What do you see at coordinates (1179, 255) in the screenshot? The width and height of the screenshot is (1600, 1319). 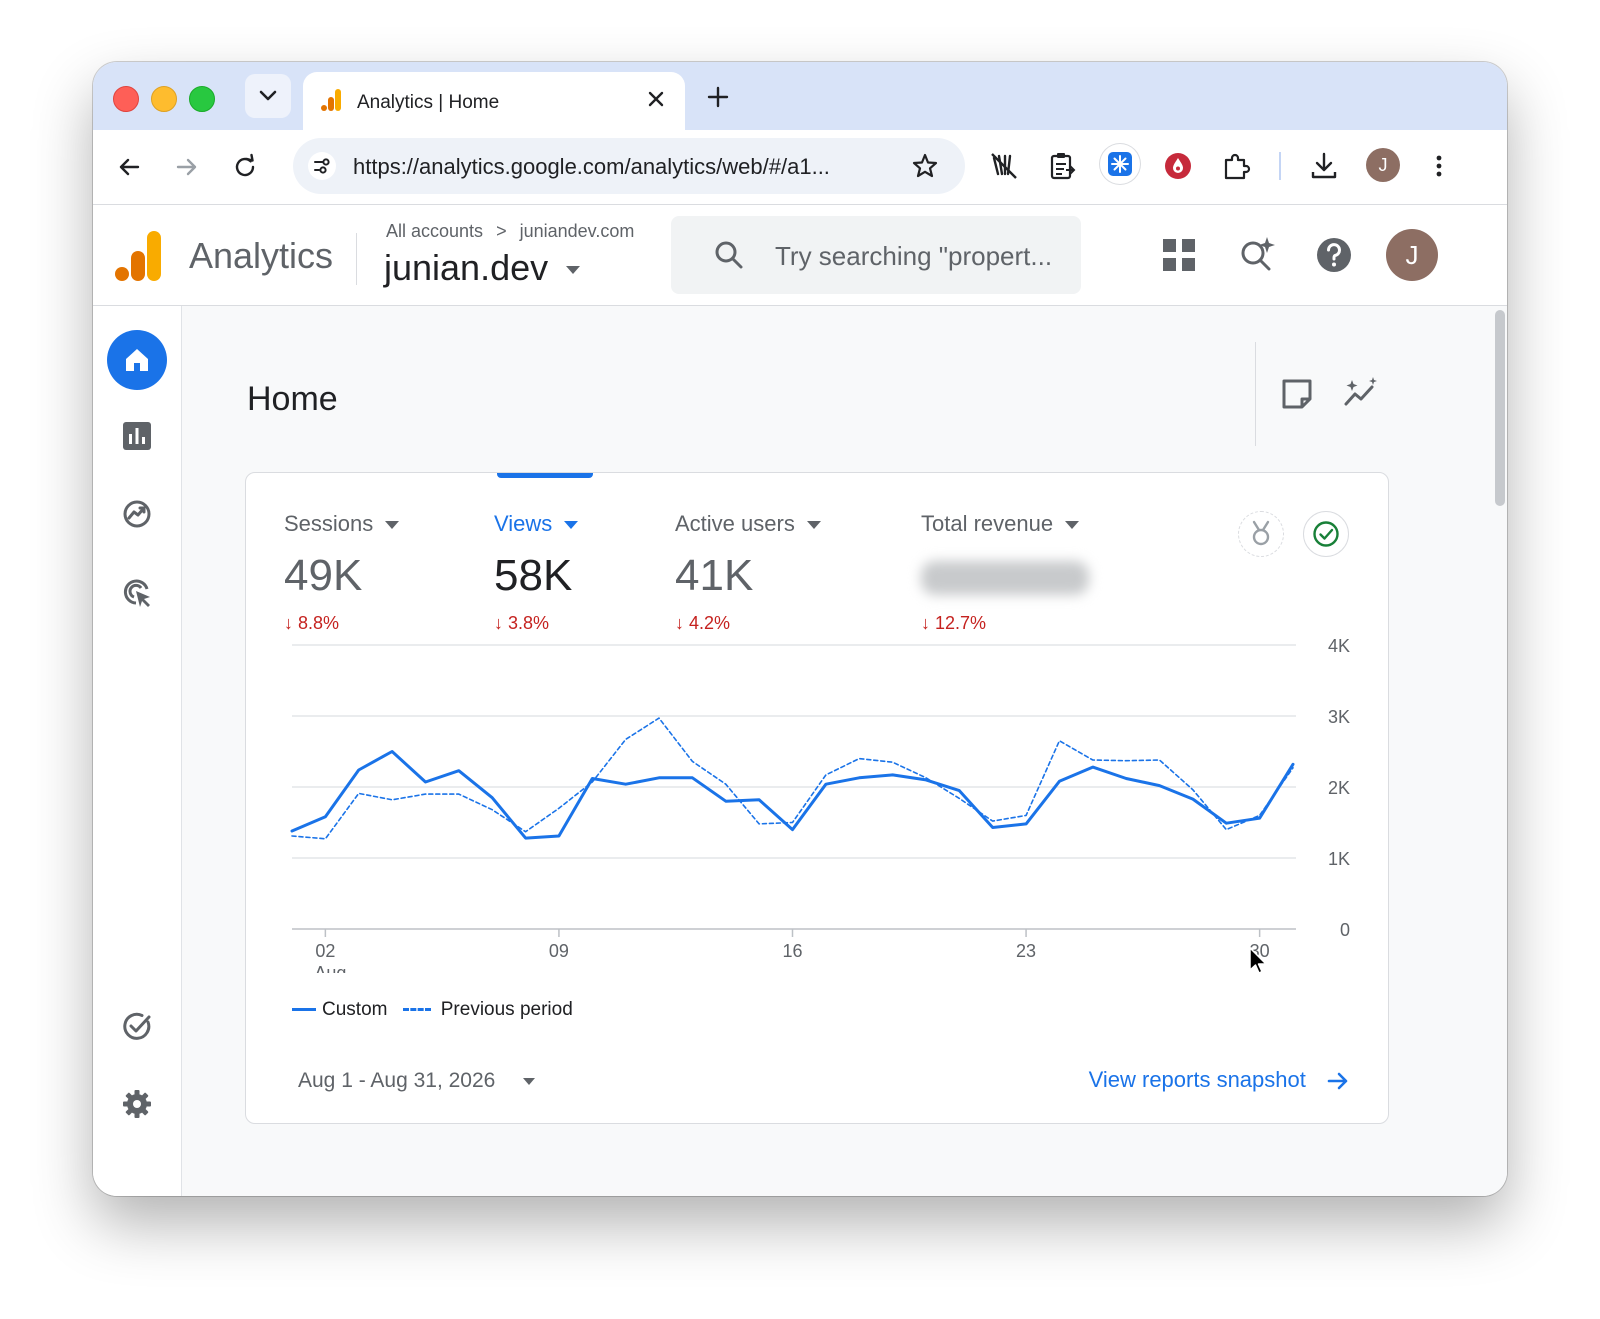 I see `apps-grid-icon` at bounding box center [1179, 255].